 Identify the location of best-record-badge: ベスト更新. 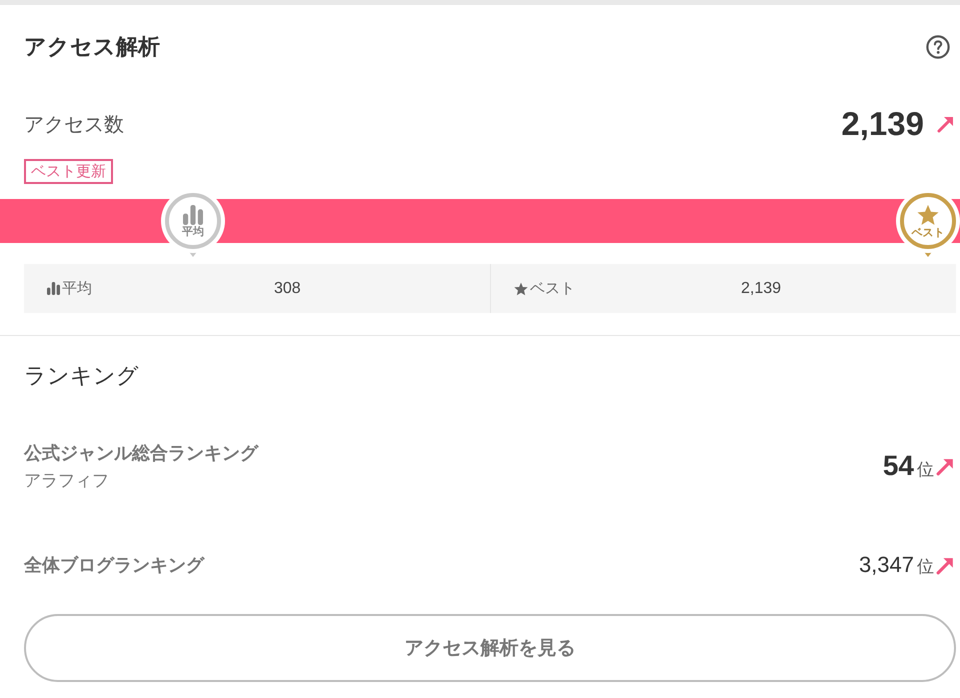
(68, 171).